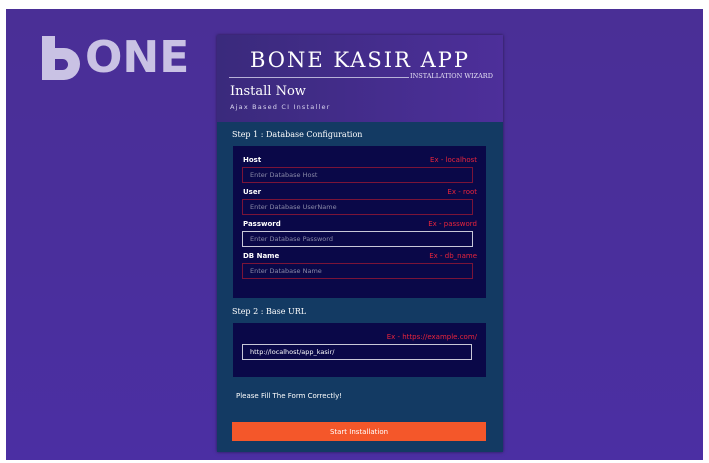  I want to click on install-heading: Install Now, so click(268, 91).